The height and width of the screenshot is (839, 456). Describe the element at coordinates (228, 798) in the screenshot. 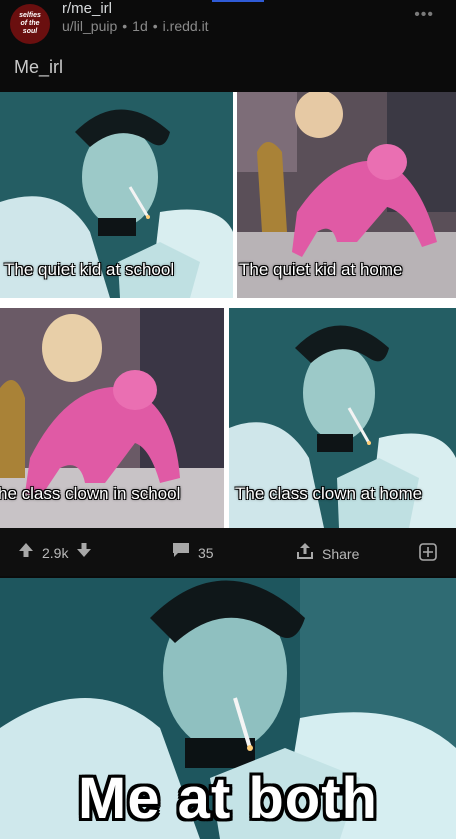

I see `meme-caption: Me at both` at that location.